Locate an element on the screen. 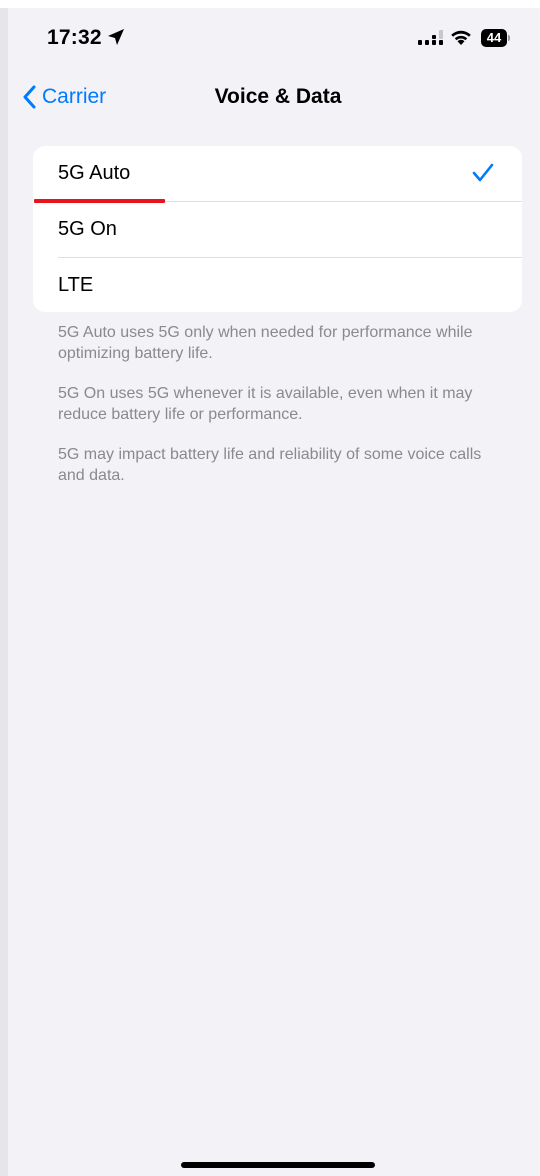 This screenshot has height=1176, width=540. home-indicator is located at coordinates (278, 1165).